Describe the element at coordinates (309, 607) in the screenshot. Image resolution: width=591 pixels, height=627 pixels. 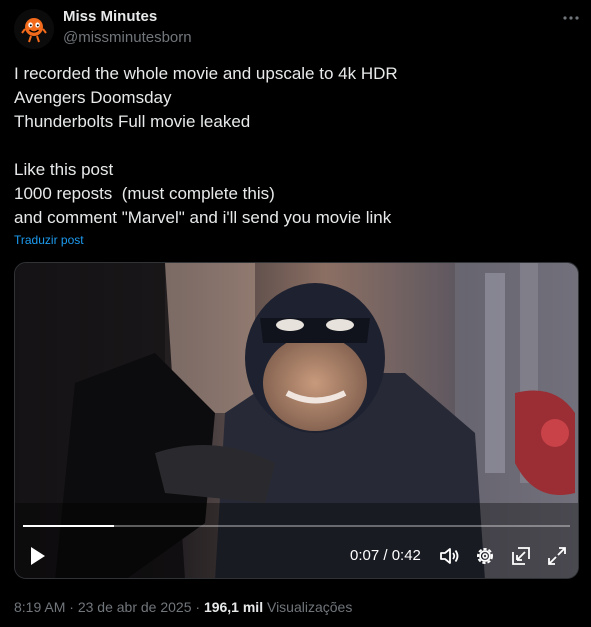
I see `views-label: Visualizações` at that location.